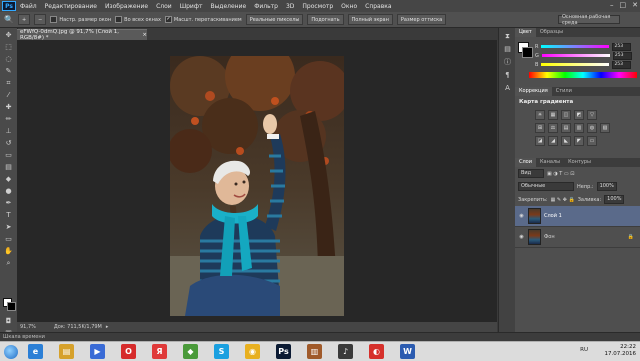 The height and width of the screenshot is (361, 640). Describe the element at coordinates (564, 91) in the screenshot. I see `tab-styles: Стили` at that location.